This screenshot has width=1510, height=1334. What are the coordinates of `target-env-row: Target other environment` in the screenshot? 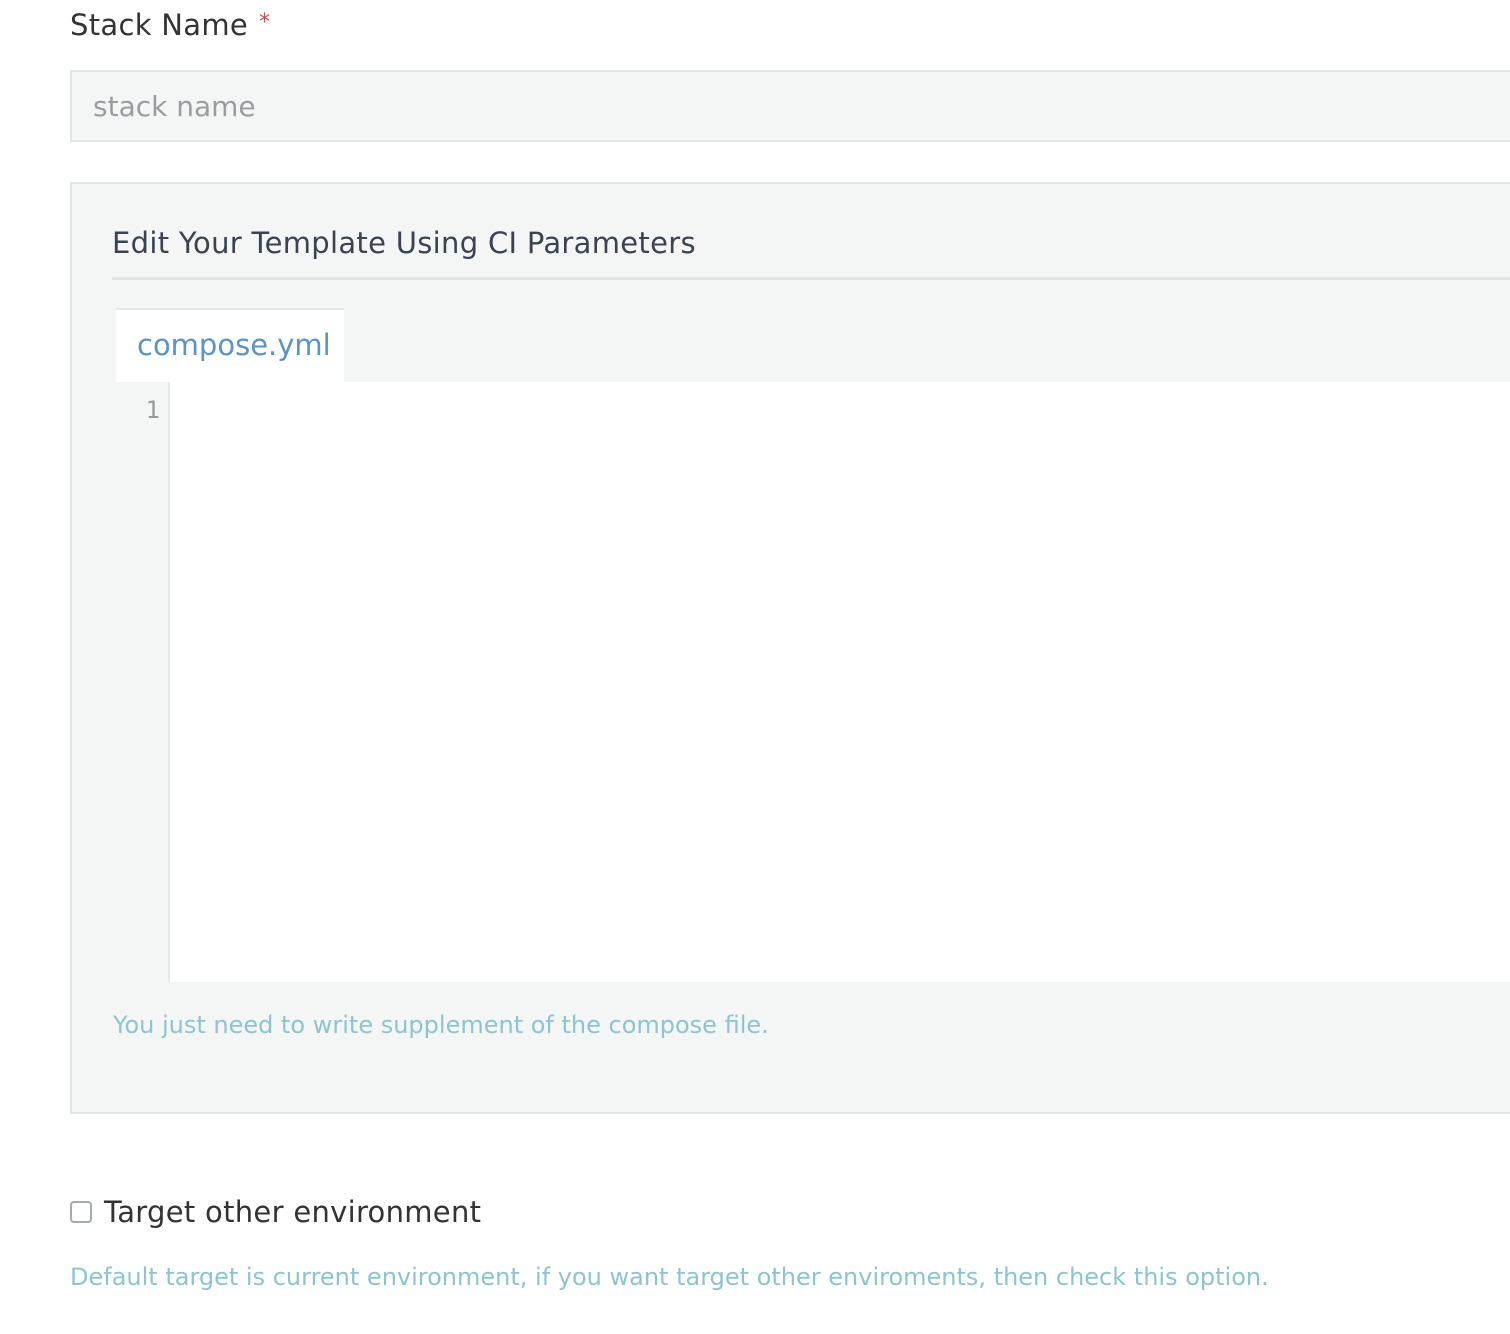 It's located at (275, 1212).